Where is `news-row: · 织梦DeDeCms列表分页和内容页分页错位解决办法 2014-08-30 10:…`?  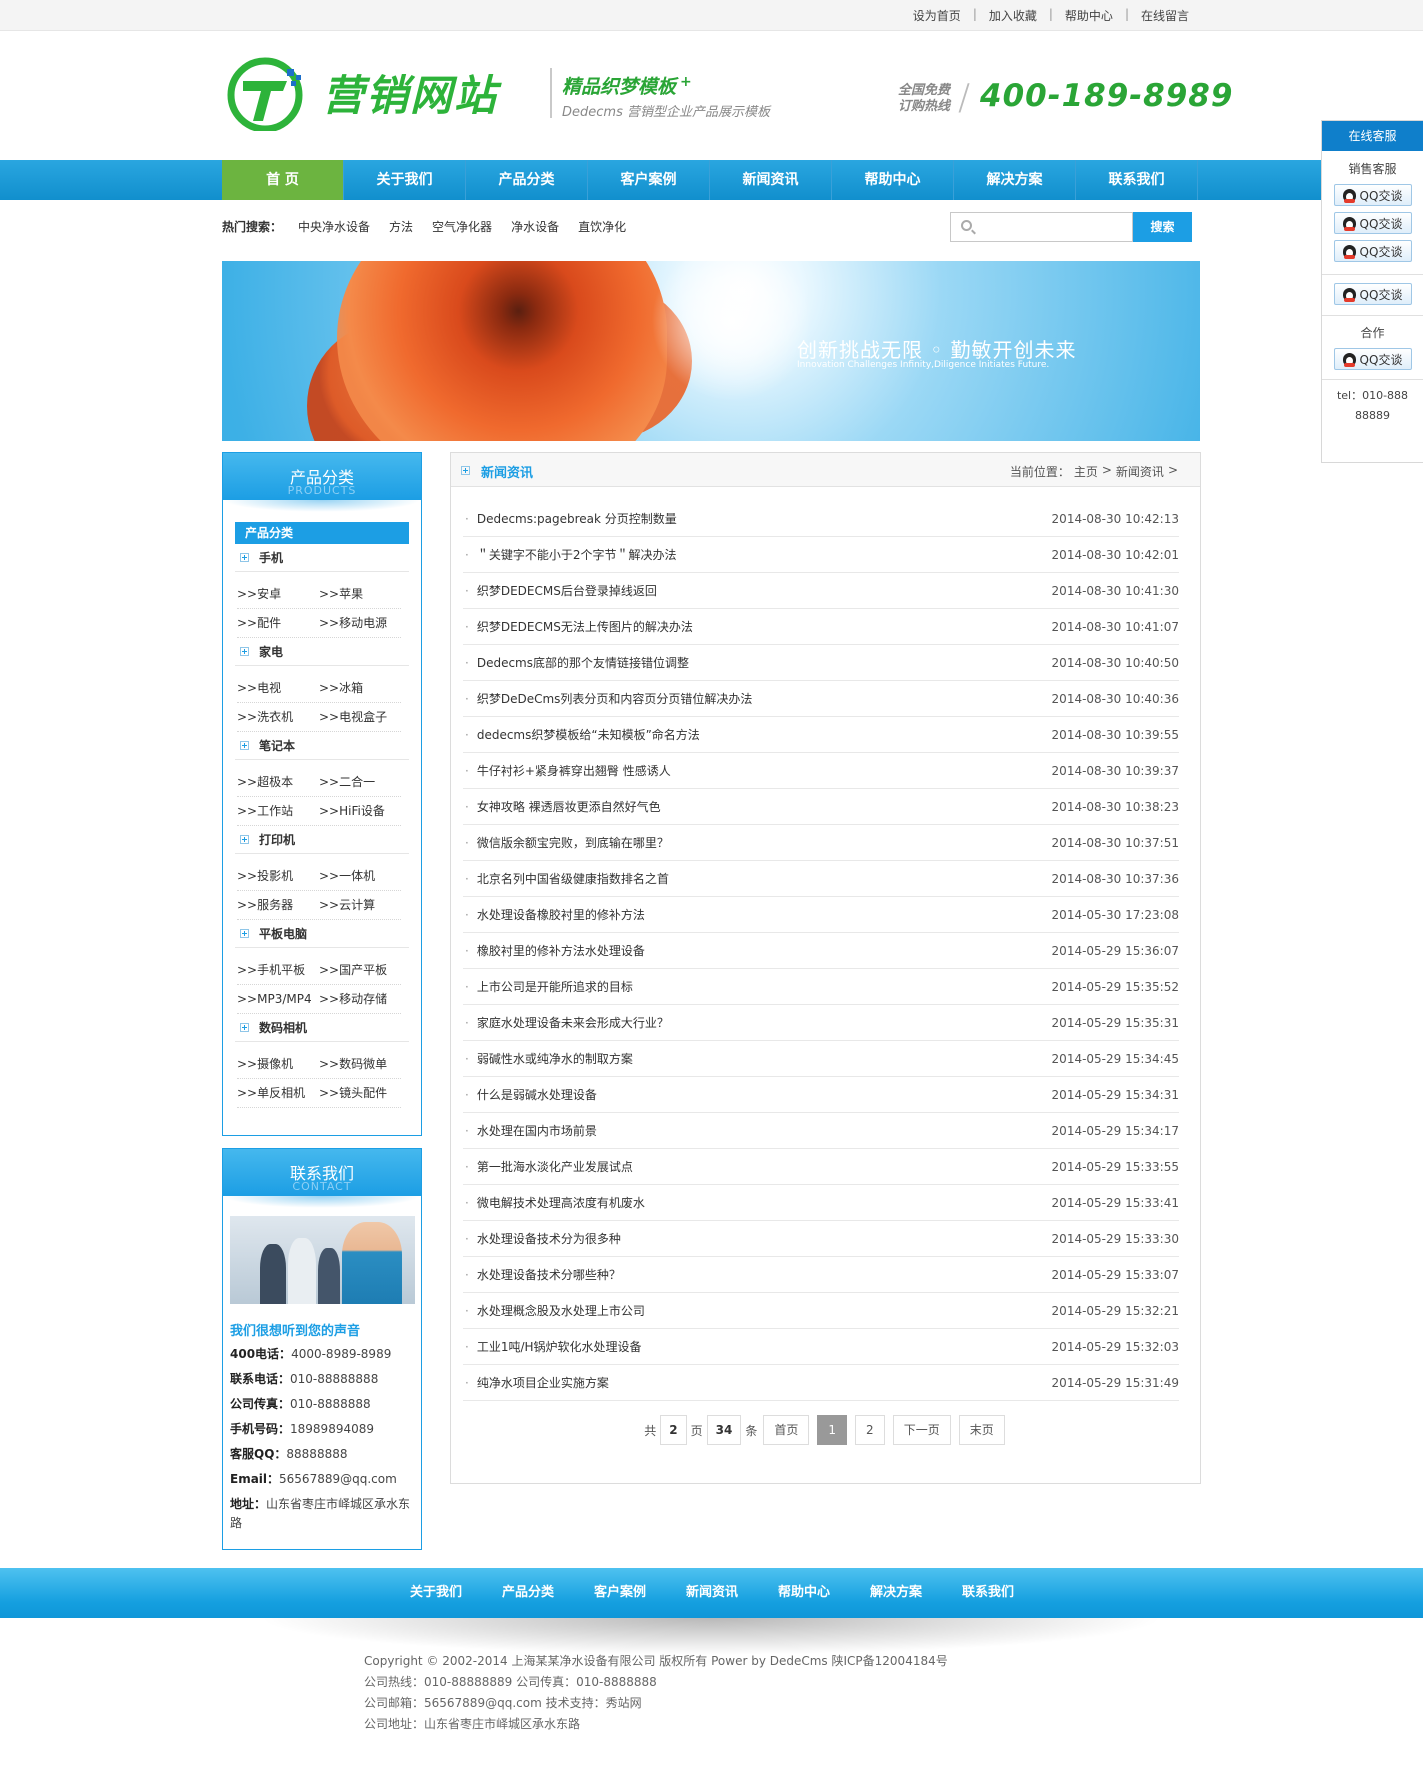 news-row: · 织梦DeDeCms列表分页和内容页分页错位解决办法 2014-08-30 10:… is located at coordinates (821, 699).